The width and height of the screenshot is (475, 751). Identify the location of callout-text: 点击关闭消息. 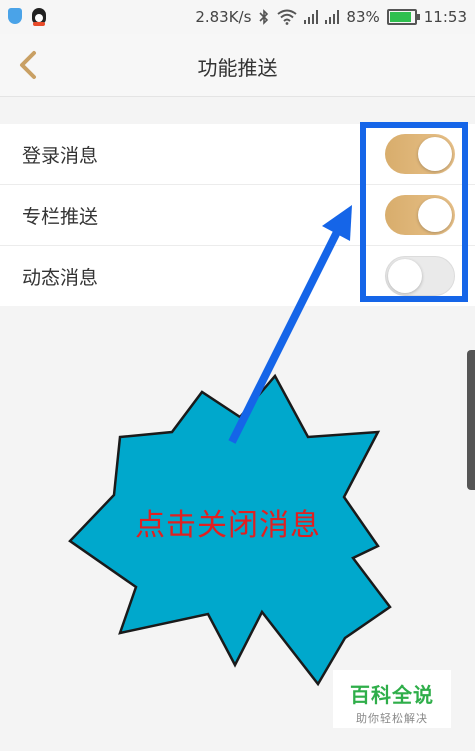
(228, 525).